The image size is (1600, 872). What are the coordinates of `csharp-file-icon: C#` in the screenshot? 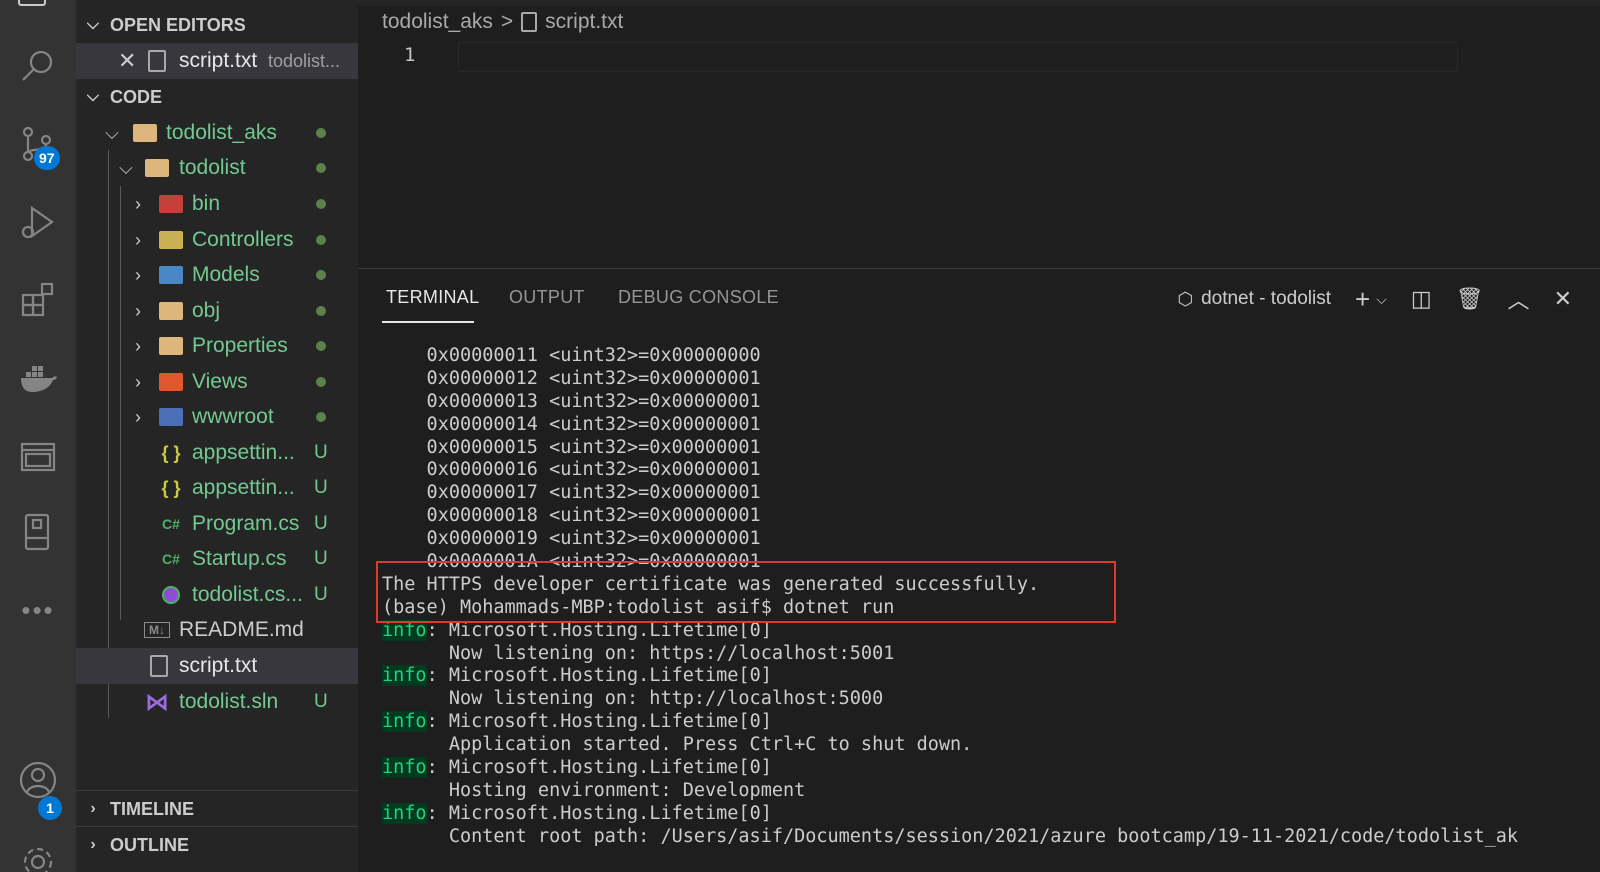 It's located at (171, 559).